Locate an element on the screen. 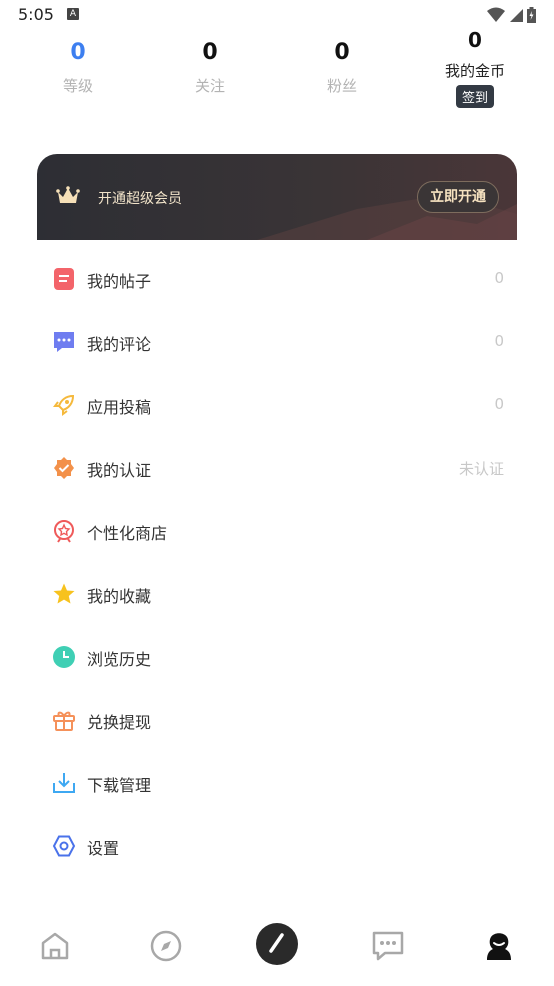  status-icons is located at coordinates (511, 15).